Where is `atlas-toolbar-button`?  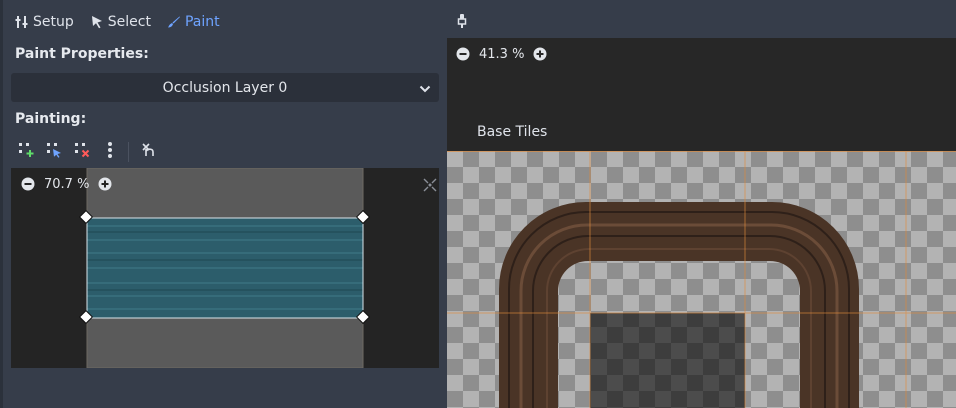 atlas-toolbar-button is located at coordinates (462, 23).